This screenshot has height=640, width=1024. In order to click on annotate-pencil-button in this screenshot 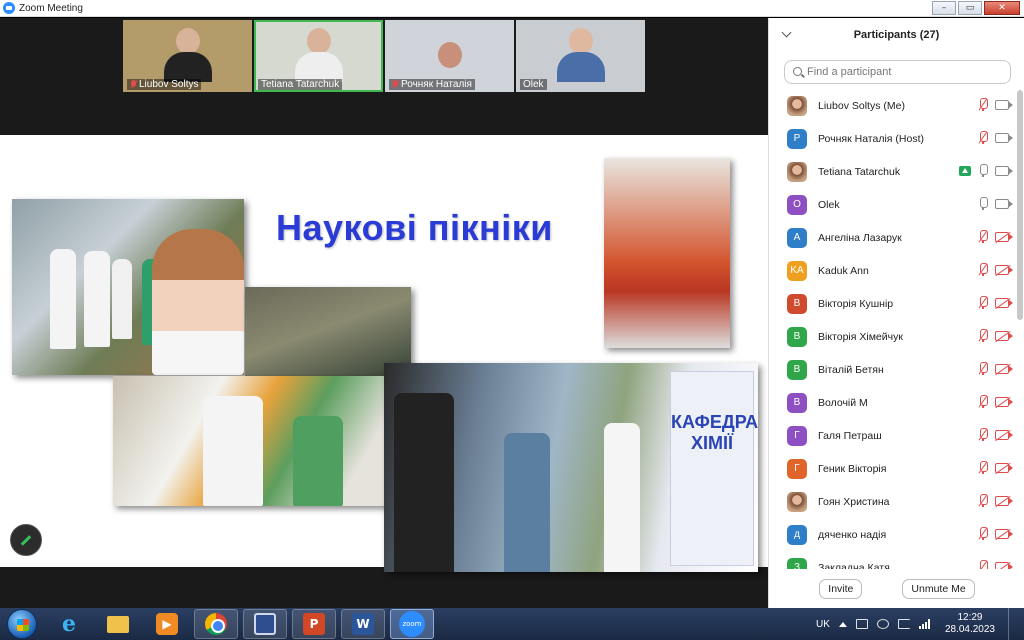, I will do `click(26, 540)`.